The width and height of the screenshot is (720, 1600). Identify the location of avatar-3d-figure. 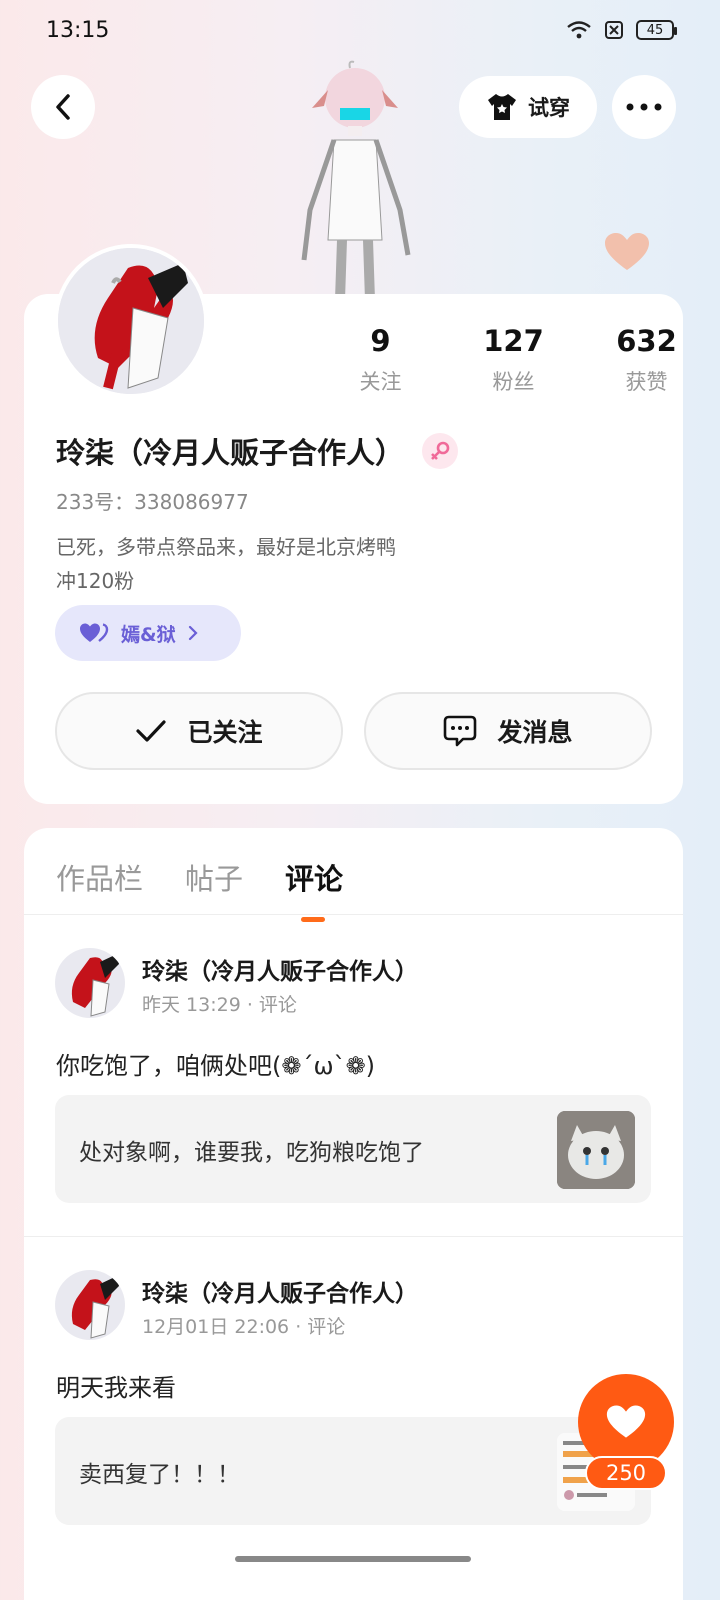
(355, 180).